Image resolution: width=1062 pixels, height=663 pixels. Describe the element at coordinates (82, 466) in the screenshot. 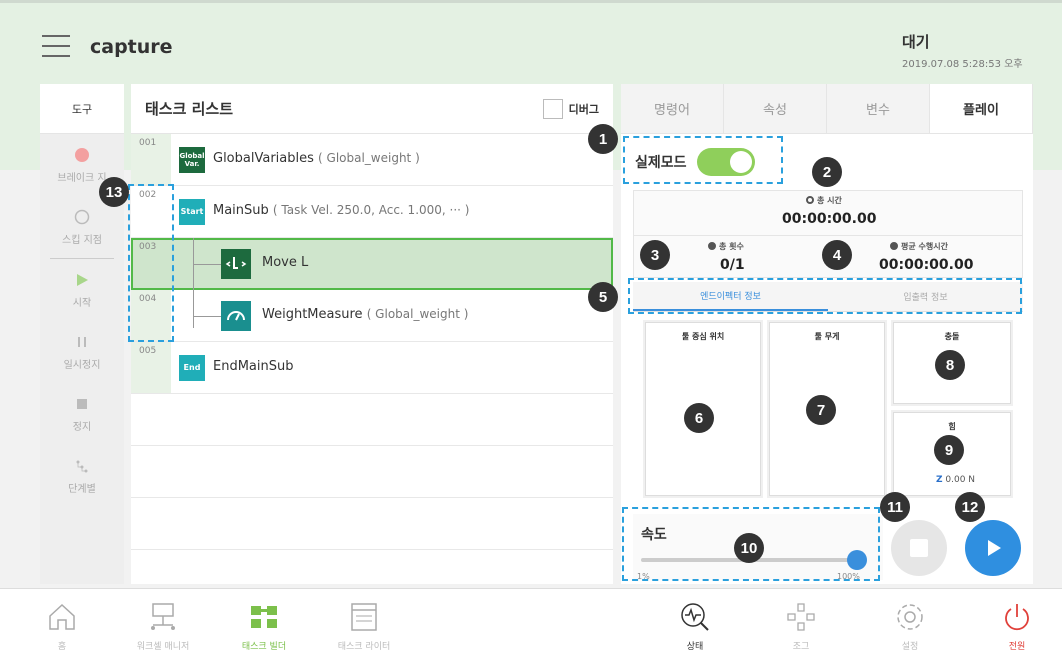

I see `step-icon` at that location.